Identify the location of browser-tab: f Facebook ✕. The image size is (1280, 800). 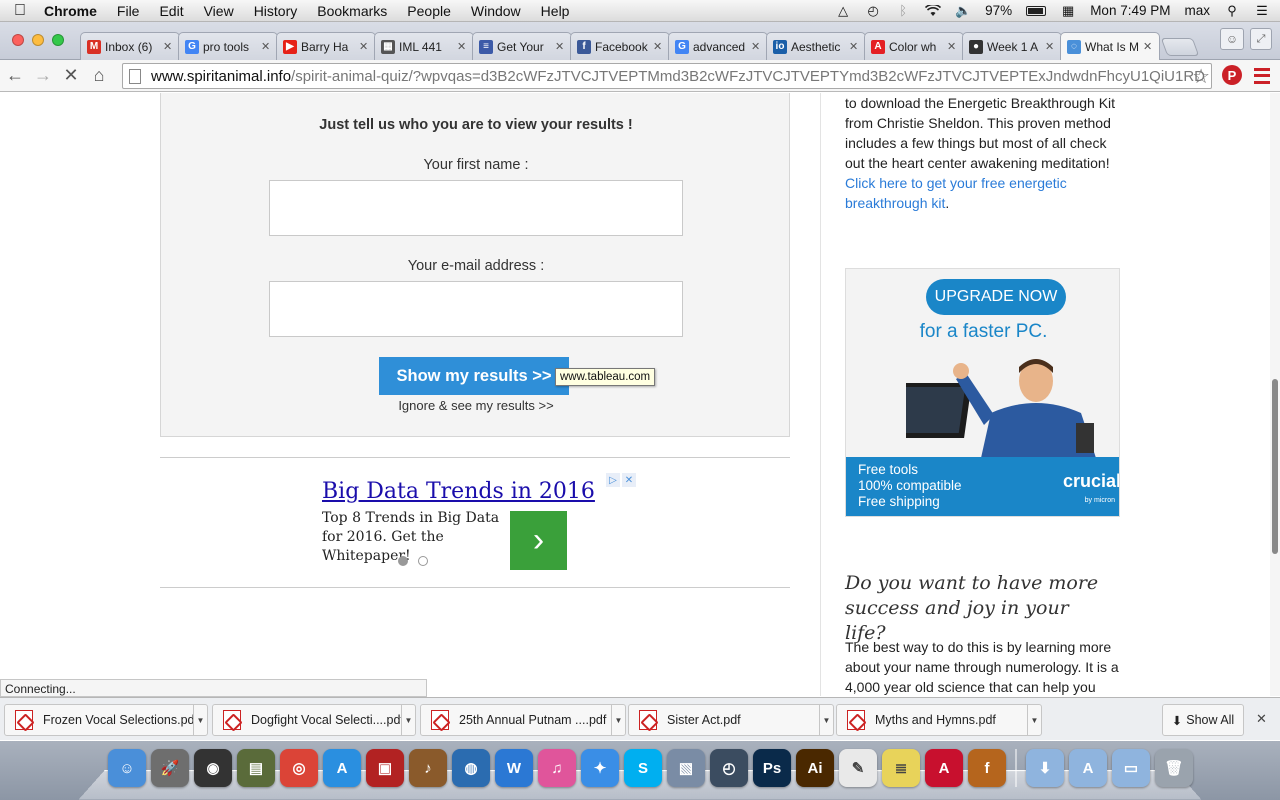
(620, 46).